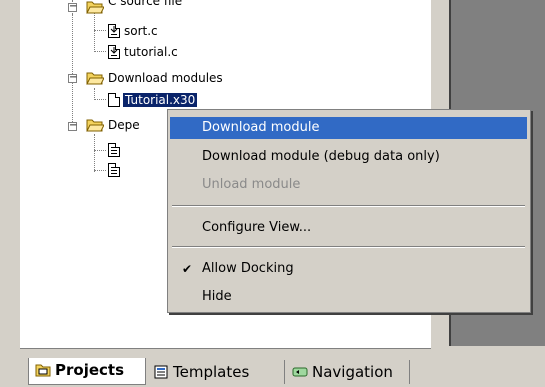 This screenshot has width=545, height=387. What do you see at coordinates (348, 297) in the screenshot?
I see `menu-item-hide: Hide` at bounding box center [348, 297].